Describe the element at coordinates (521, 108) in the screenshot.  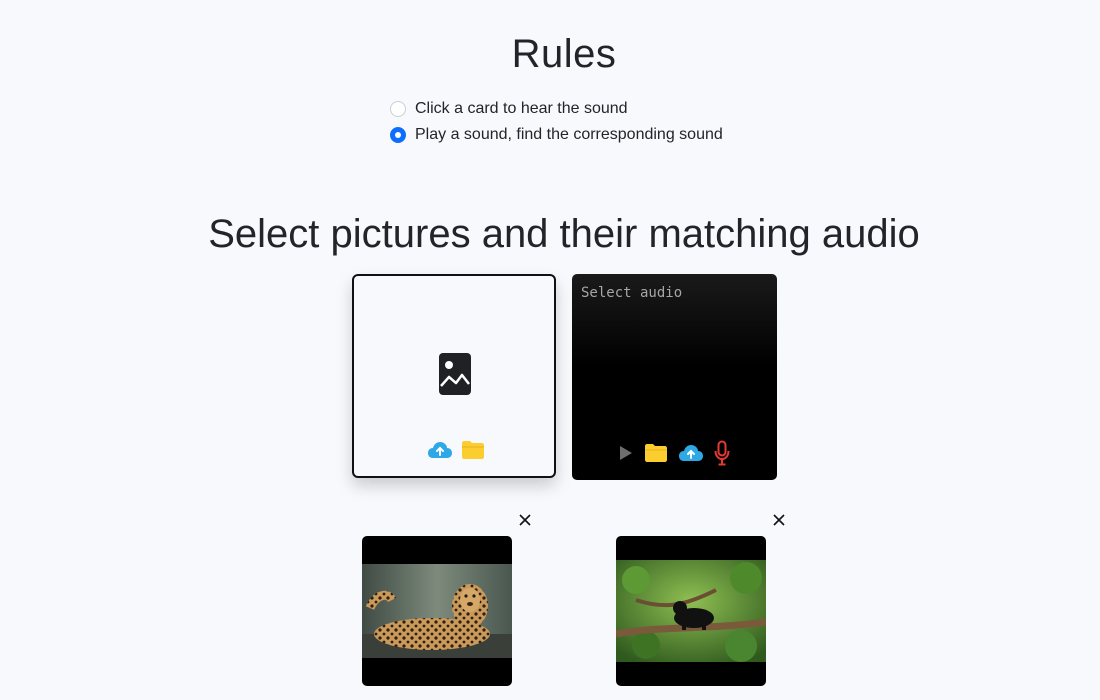
I see `rule-option-label: Click a card to hear the sound` at that location.